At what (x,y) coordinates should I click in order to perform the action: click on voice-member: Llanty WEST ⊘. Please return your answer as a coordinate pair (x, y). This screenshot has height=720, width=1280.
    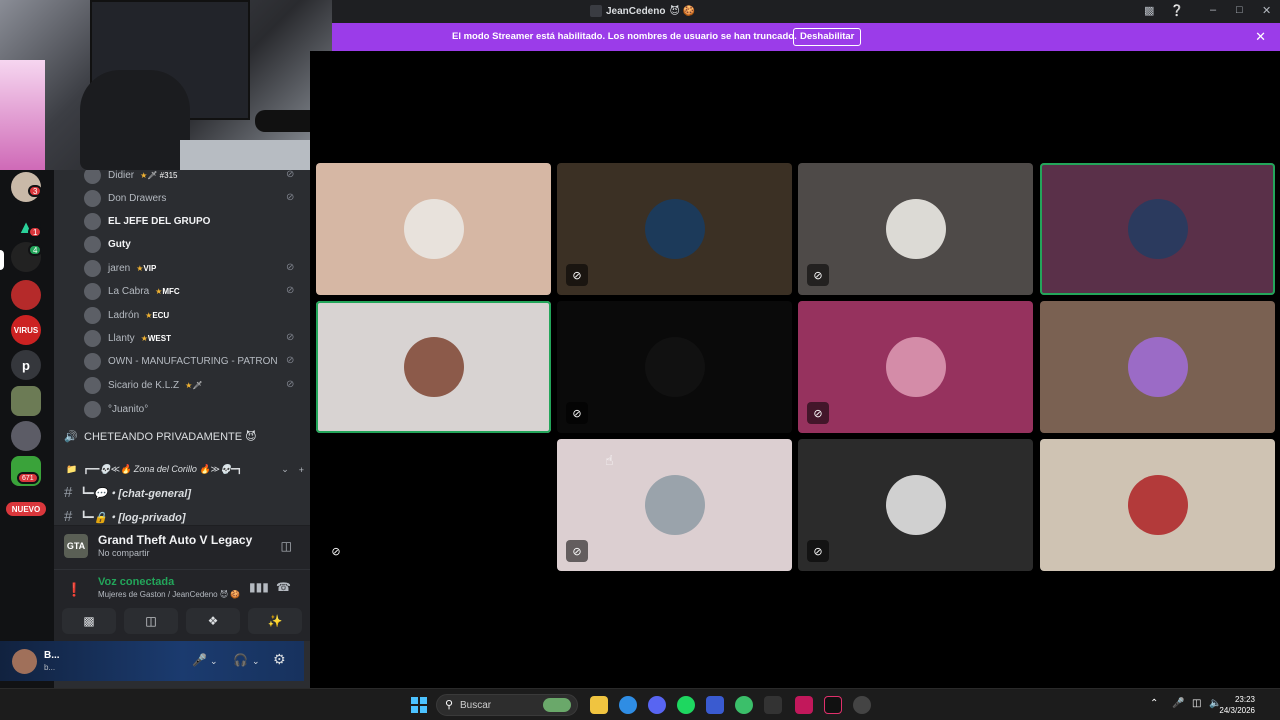
    Looking at the image, I should click on (197, 338).